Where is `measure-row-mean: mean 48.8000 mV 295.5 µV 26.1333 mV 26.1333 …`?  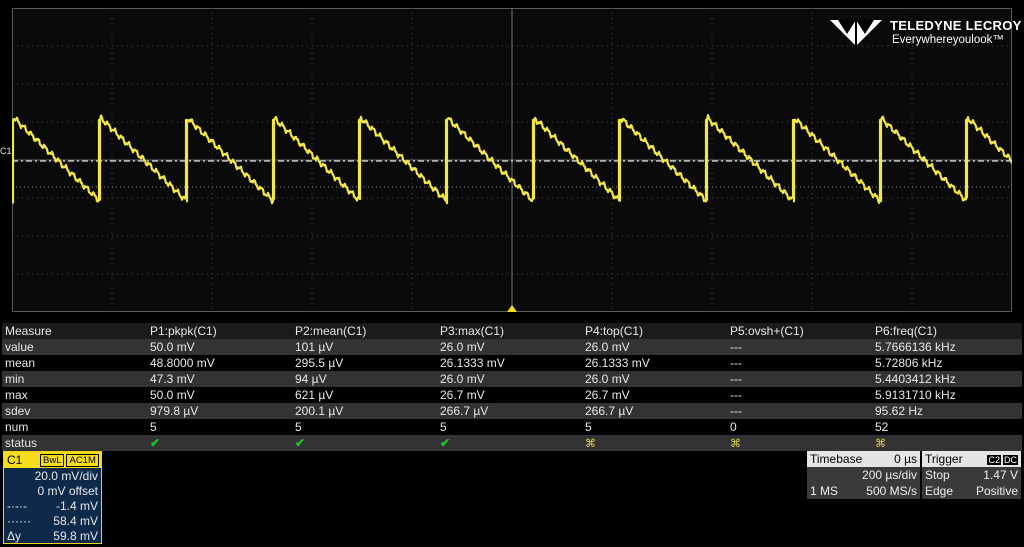 measure-row-mean: mean 48.8000 mV 295.5 µV 26.1333 mV 26.1333 … is located at coordinates (512, 363).